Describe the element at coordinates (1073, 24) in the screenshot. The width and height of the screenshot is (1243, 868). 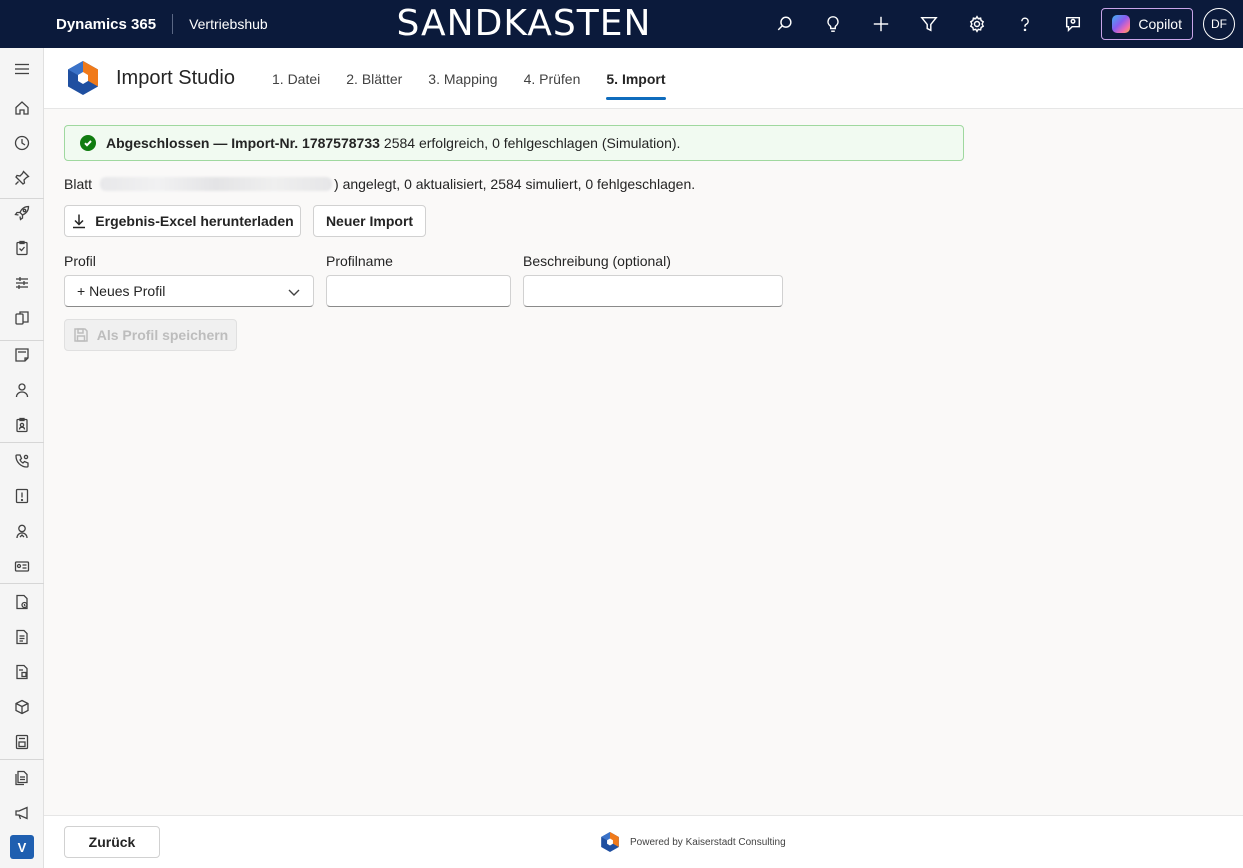
I see `feedback-icon` at that location.